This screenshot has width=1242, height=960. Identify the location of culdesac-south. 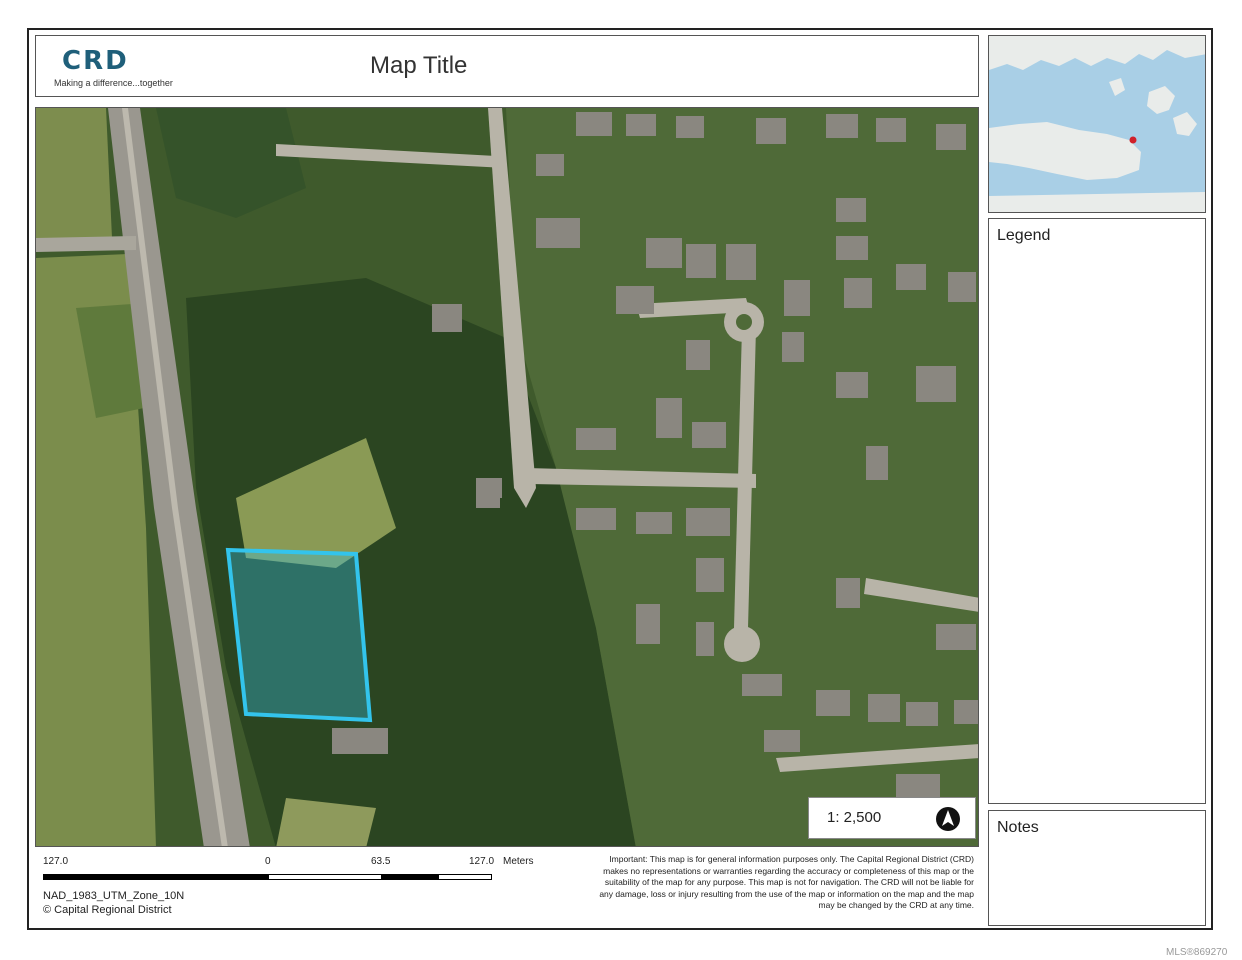
(742, 644).